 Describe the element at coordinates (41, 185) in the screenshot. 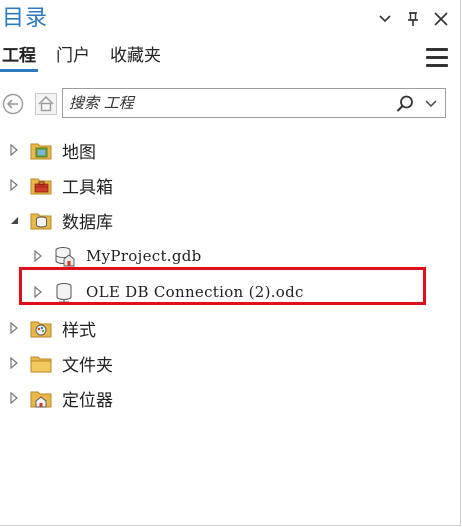

I see `toolbox-folder-icon` at that location.